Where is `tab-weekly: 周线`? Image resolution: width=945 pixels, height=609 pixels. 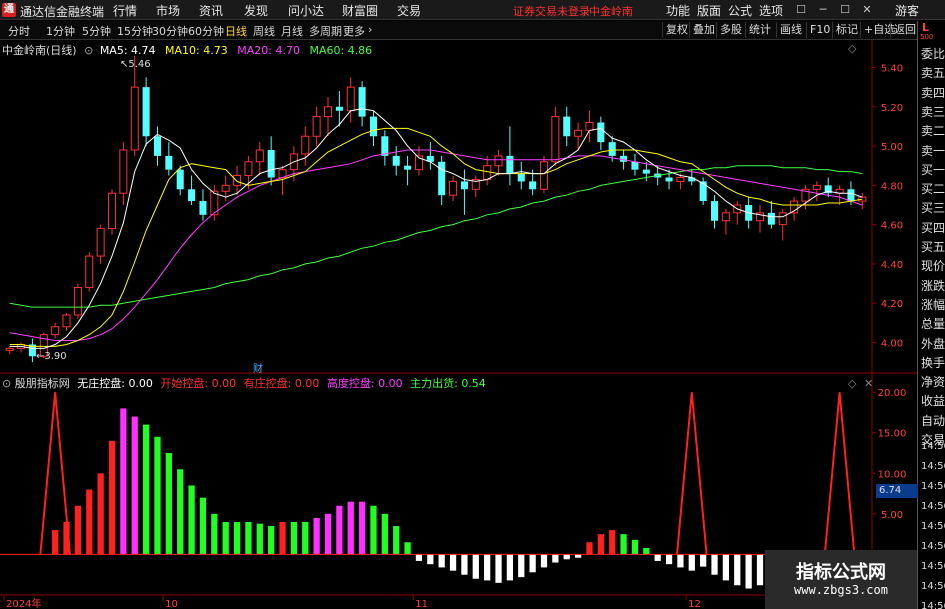
tab-weekly: 周线 is located at coordinates (264, 31).